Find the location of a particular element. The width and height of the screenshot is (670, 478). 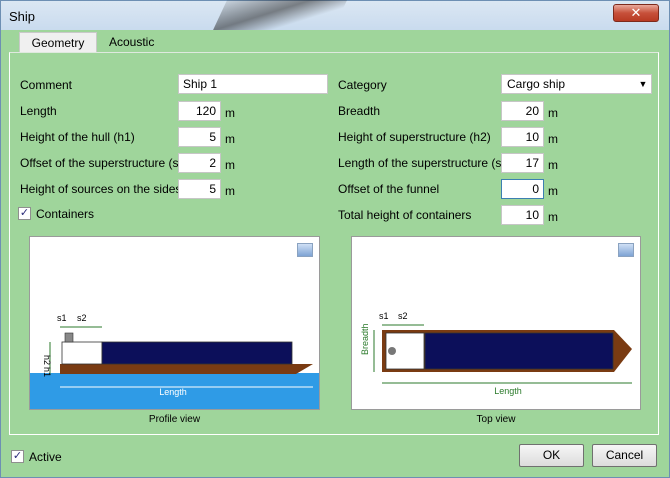

superstructure-offset-label: Offset of the superstructure (s1) is located at coordinates (105, 163).